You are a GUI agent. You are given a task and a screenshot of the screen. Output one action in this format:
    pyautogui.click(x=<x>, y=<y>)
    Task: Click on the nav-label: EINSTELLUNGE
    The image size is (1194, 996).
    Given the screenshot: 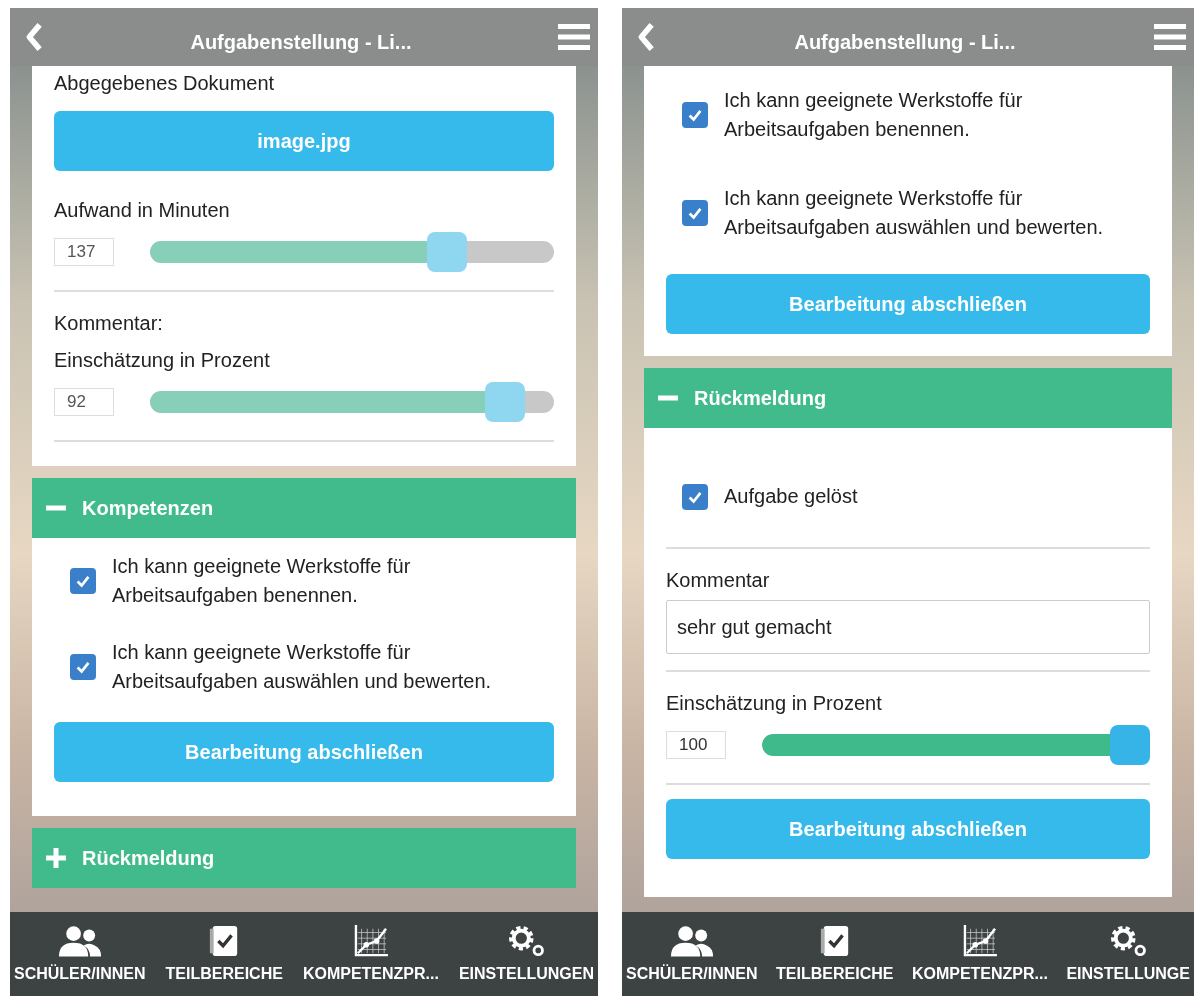 What is the action you would take?
    pyautogui.click(x=1128, y=974)
    